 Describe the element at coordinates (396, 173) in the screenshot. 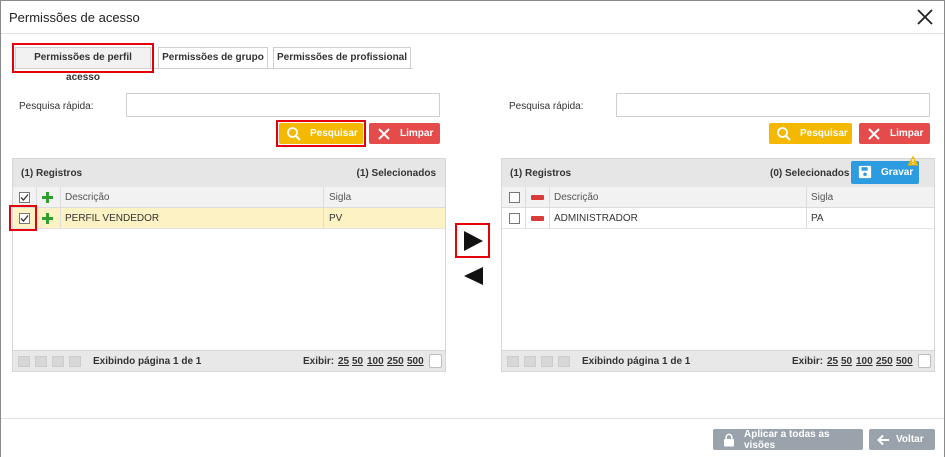

I see `left-selected-count: (1) Selecionados` at that location.